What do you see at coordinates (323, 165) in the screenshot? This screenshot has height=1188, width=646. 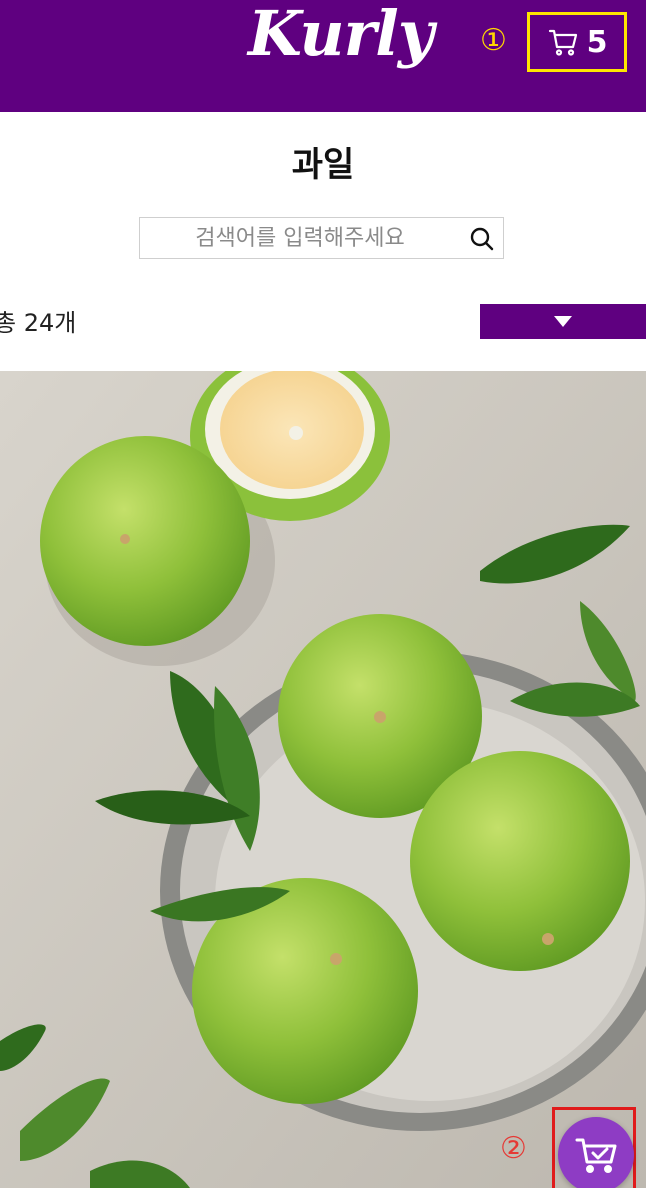 I see `page-title: 과일` at bounding box center [323, 165].